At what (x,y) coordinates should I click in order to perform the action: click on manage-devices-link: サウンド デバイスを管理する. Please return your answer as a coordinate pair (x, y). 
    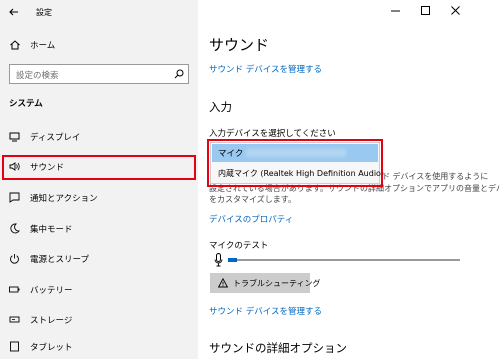
    Looking at the image, I should click on (265, 69).